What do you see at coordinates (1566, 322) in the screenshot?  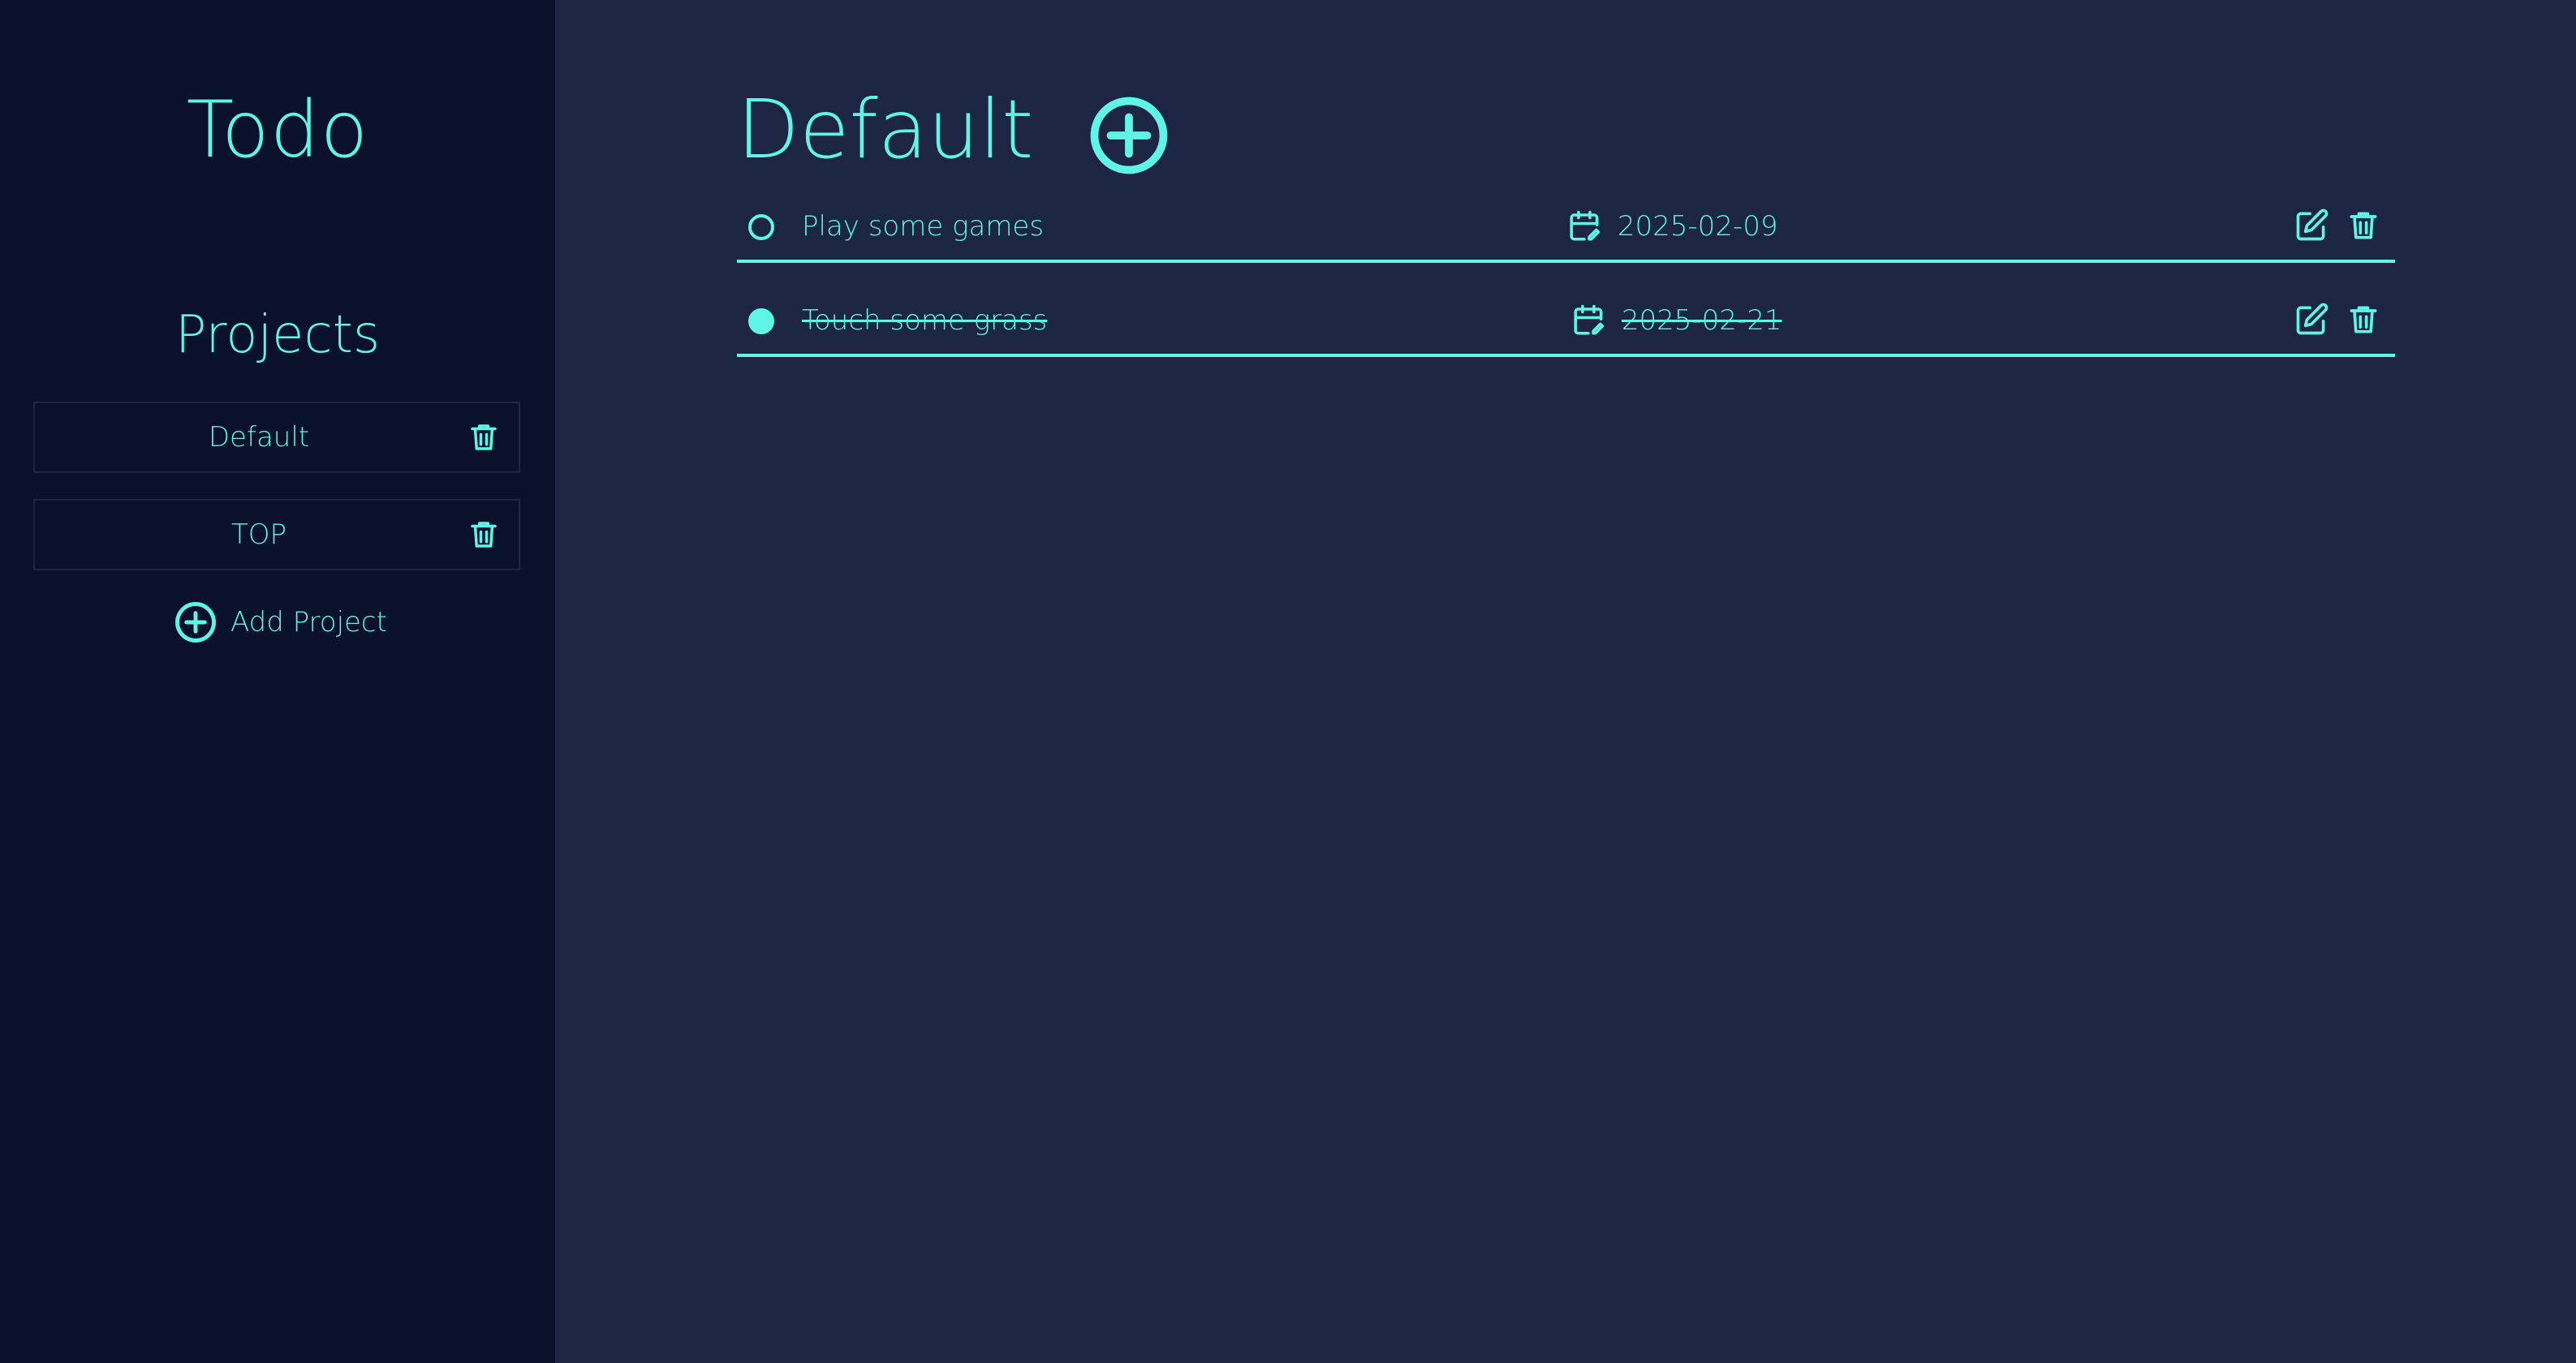 I see `todo-item: Touch some grass 2025-02-21` at bounding box center [1566, 322].